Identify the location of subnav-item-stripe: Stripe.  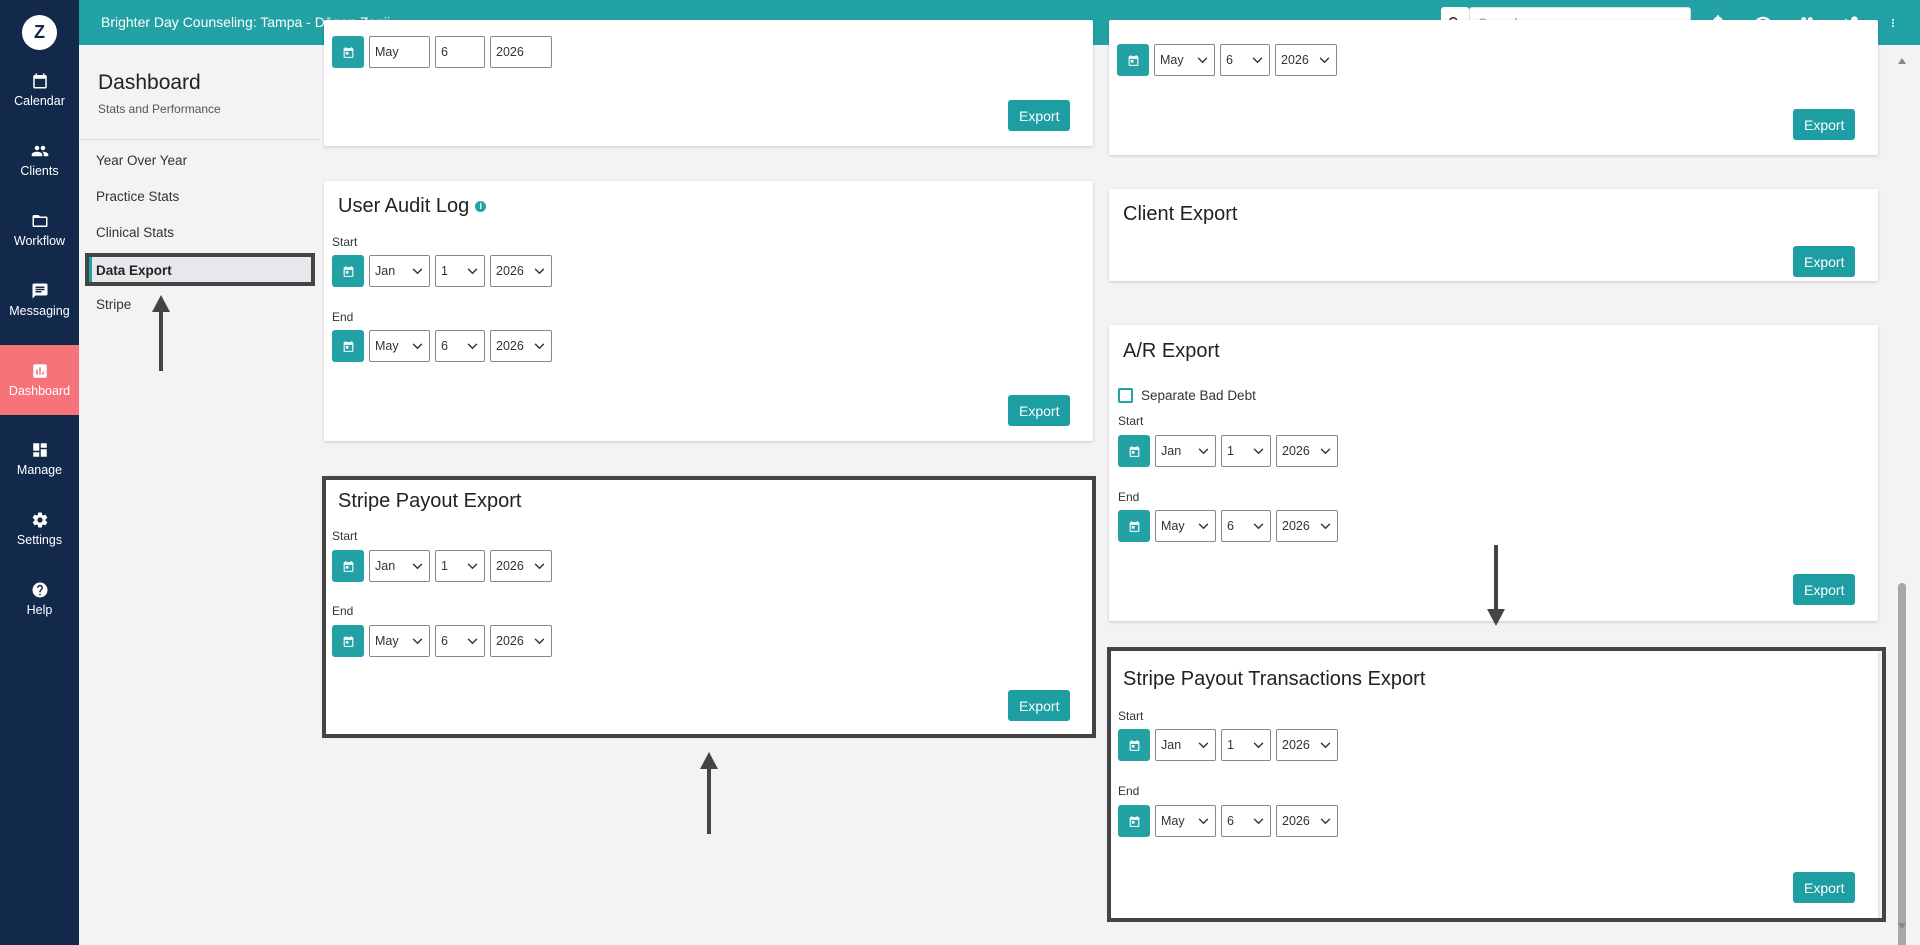
(113, 304).